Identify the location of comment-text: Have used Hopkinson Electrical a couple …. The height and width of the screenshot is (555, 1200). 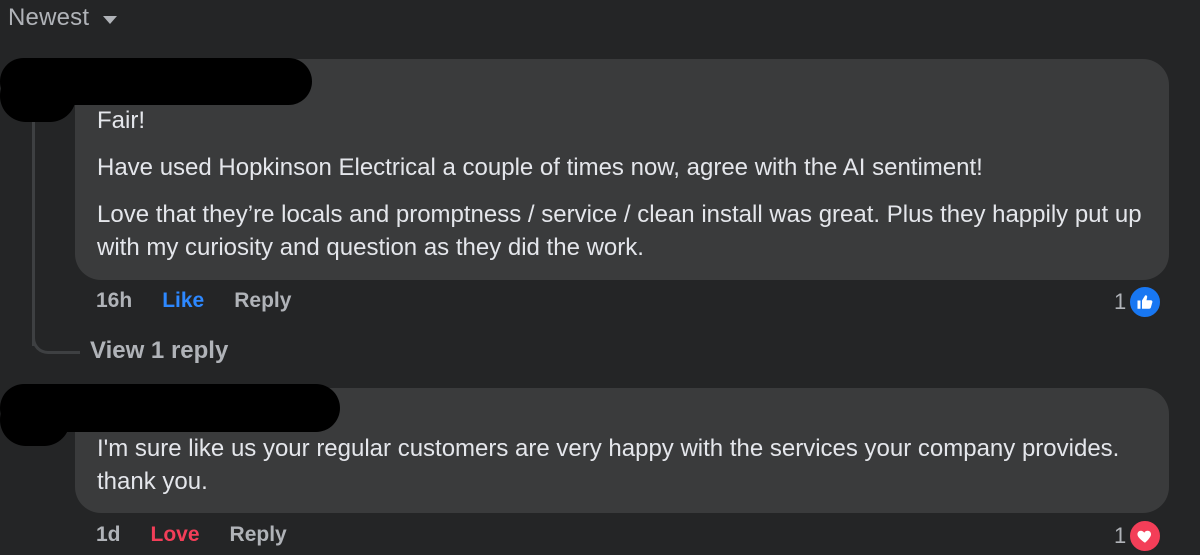
(540, 167).